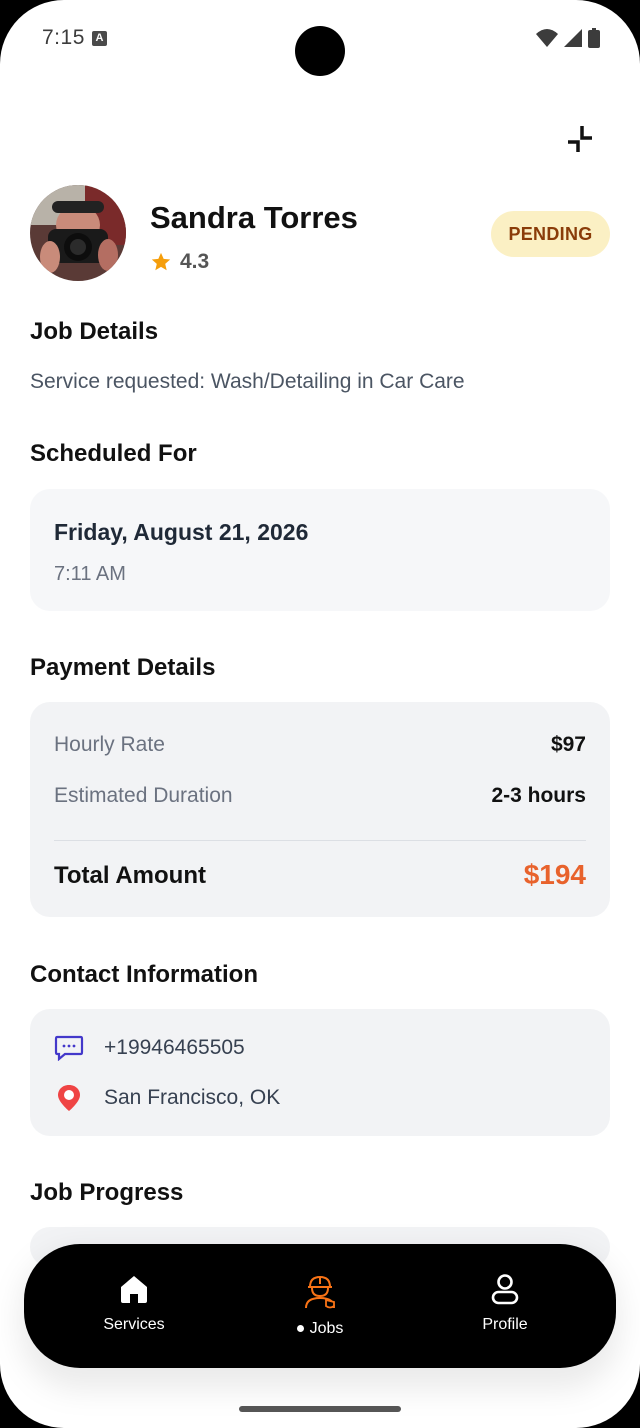 This screenshot has height=1428, width=640. Describe the element at coordinates (320, 1072) in the screenshot. I see `contact-card: +19946465505 San Francisco, OK` at that location.